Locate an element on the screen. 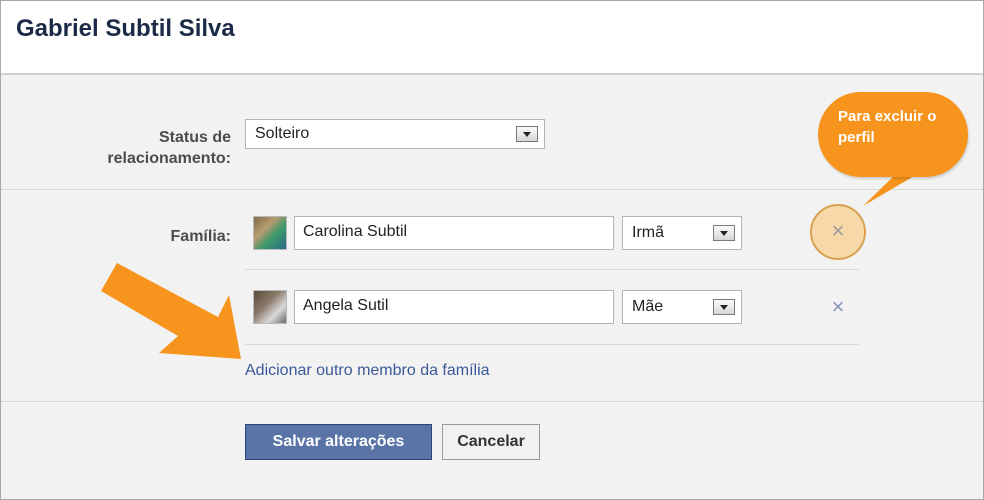 This screenshot has height=500, width=984. family-relation-value: Irmã is located at coordinates (648, 232).